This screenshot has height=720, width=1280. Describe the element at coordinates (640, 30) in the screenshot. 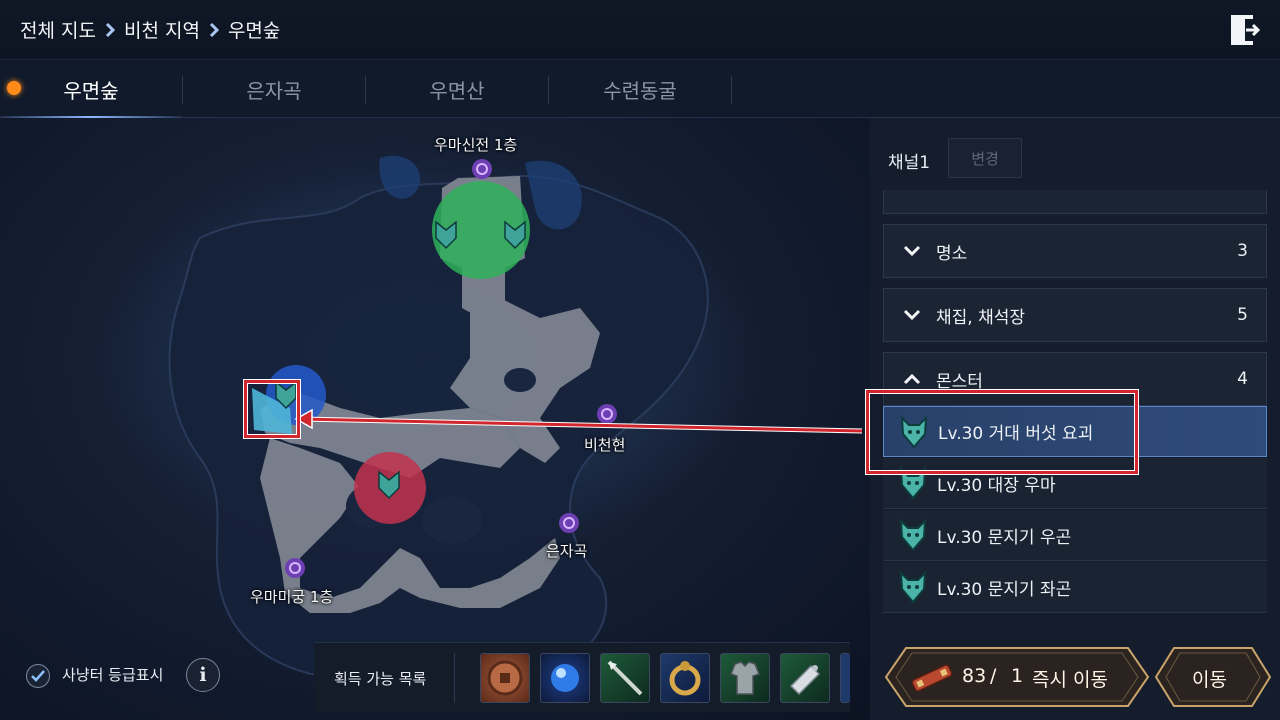

I see `top-bar: 전체 지도 비천 지역 우면숲` at that location.